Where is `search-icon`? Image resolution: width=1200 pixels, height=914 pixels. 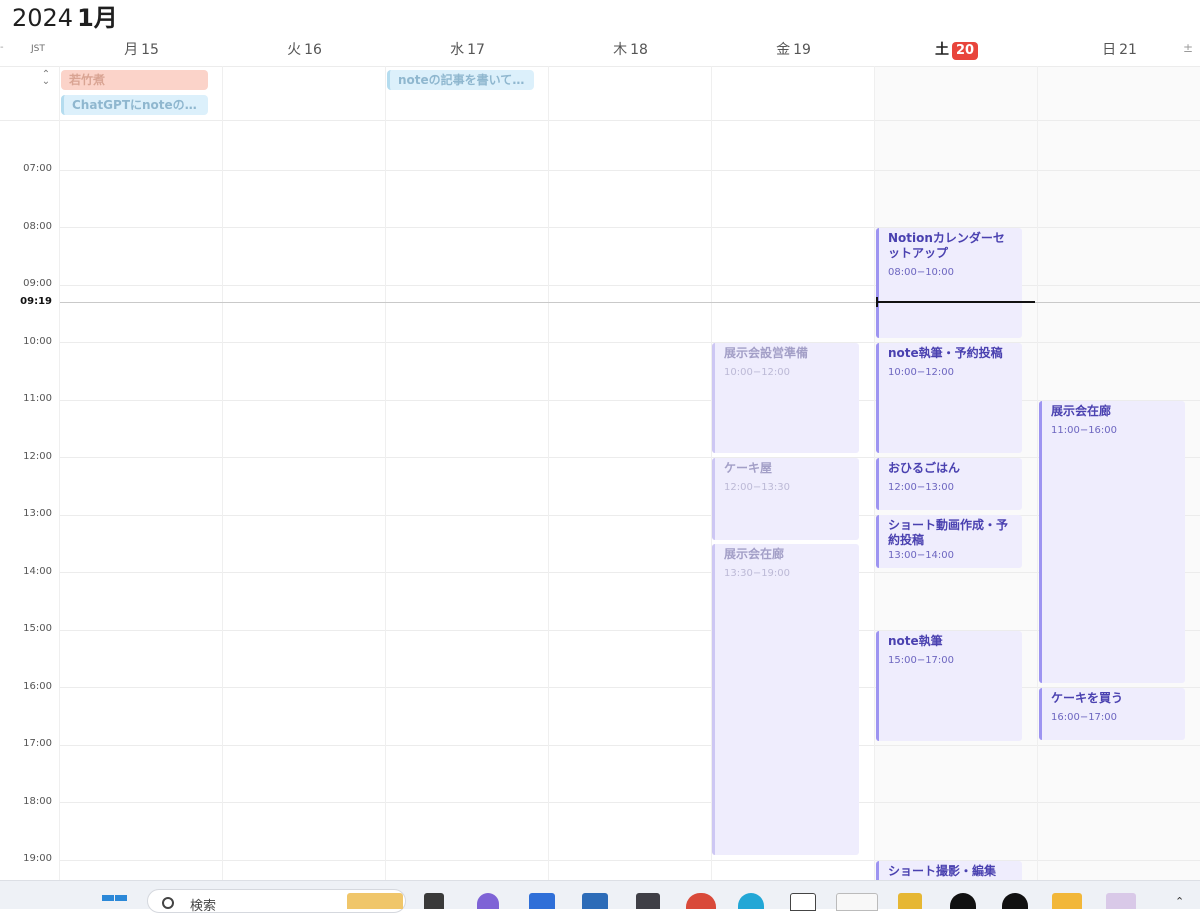
search-icon is located at coordinates (168, 903).